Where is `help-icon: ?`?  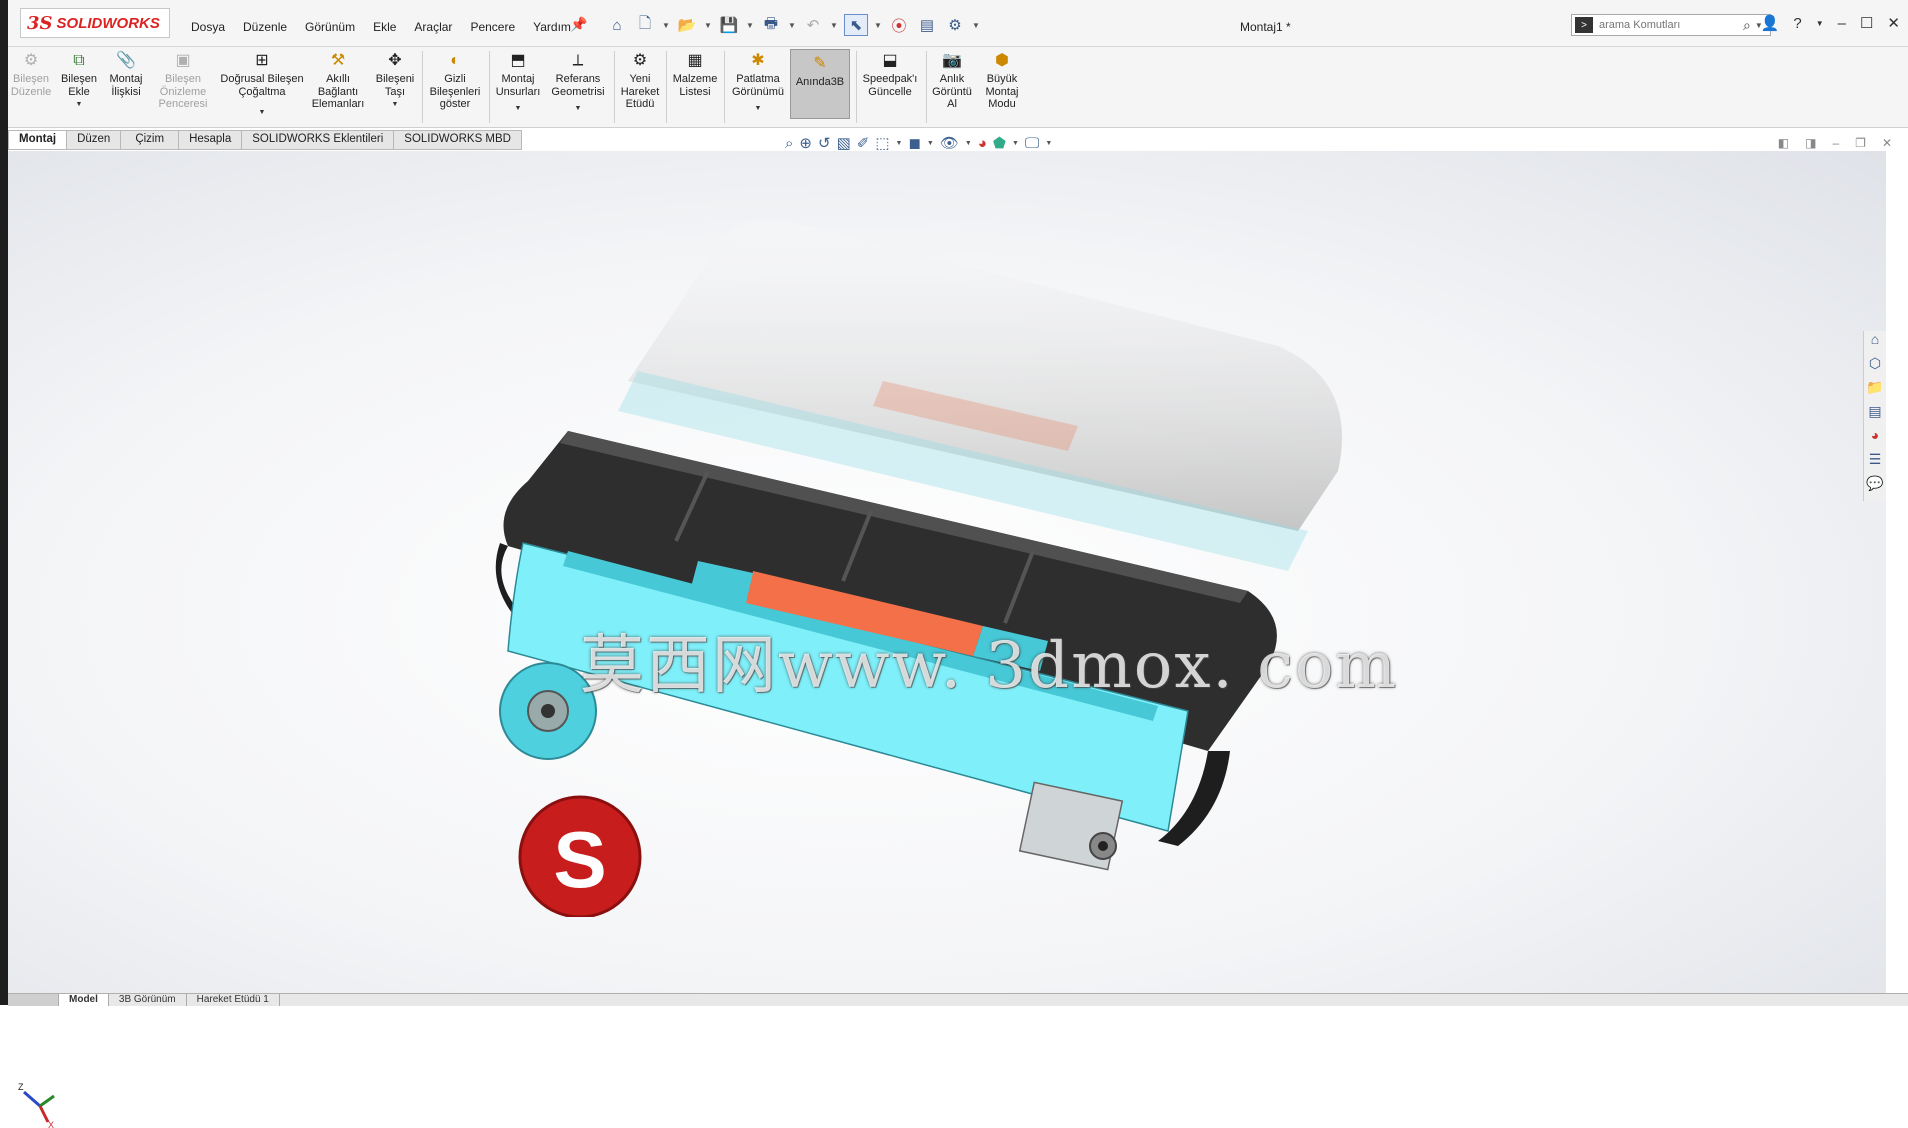 help-icon: ? is located at coordinates (1797, 23).